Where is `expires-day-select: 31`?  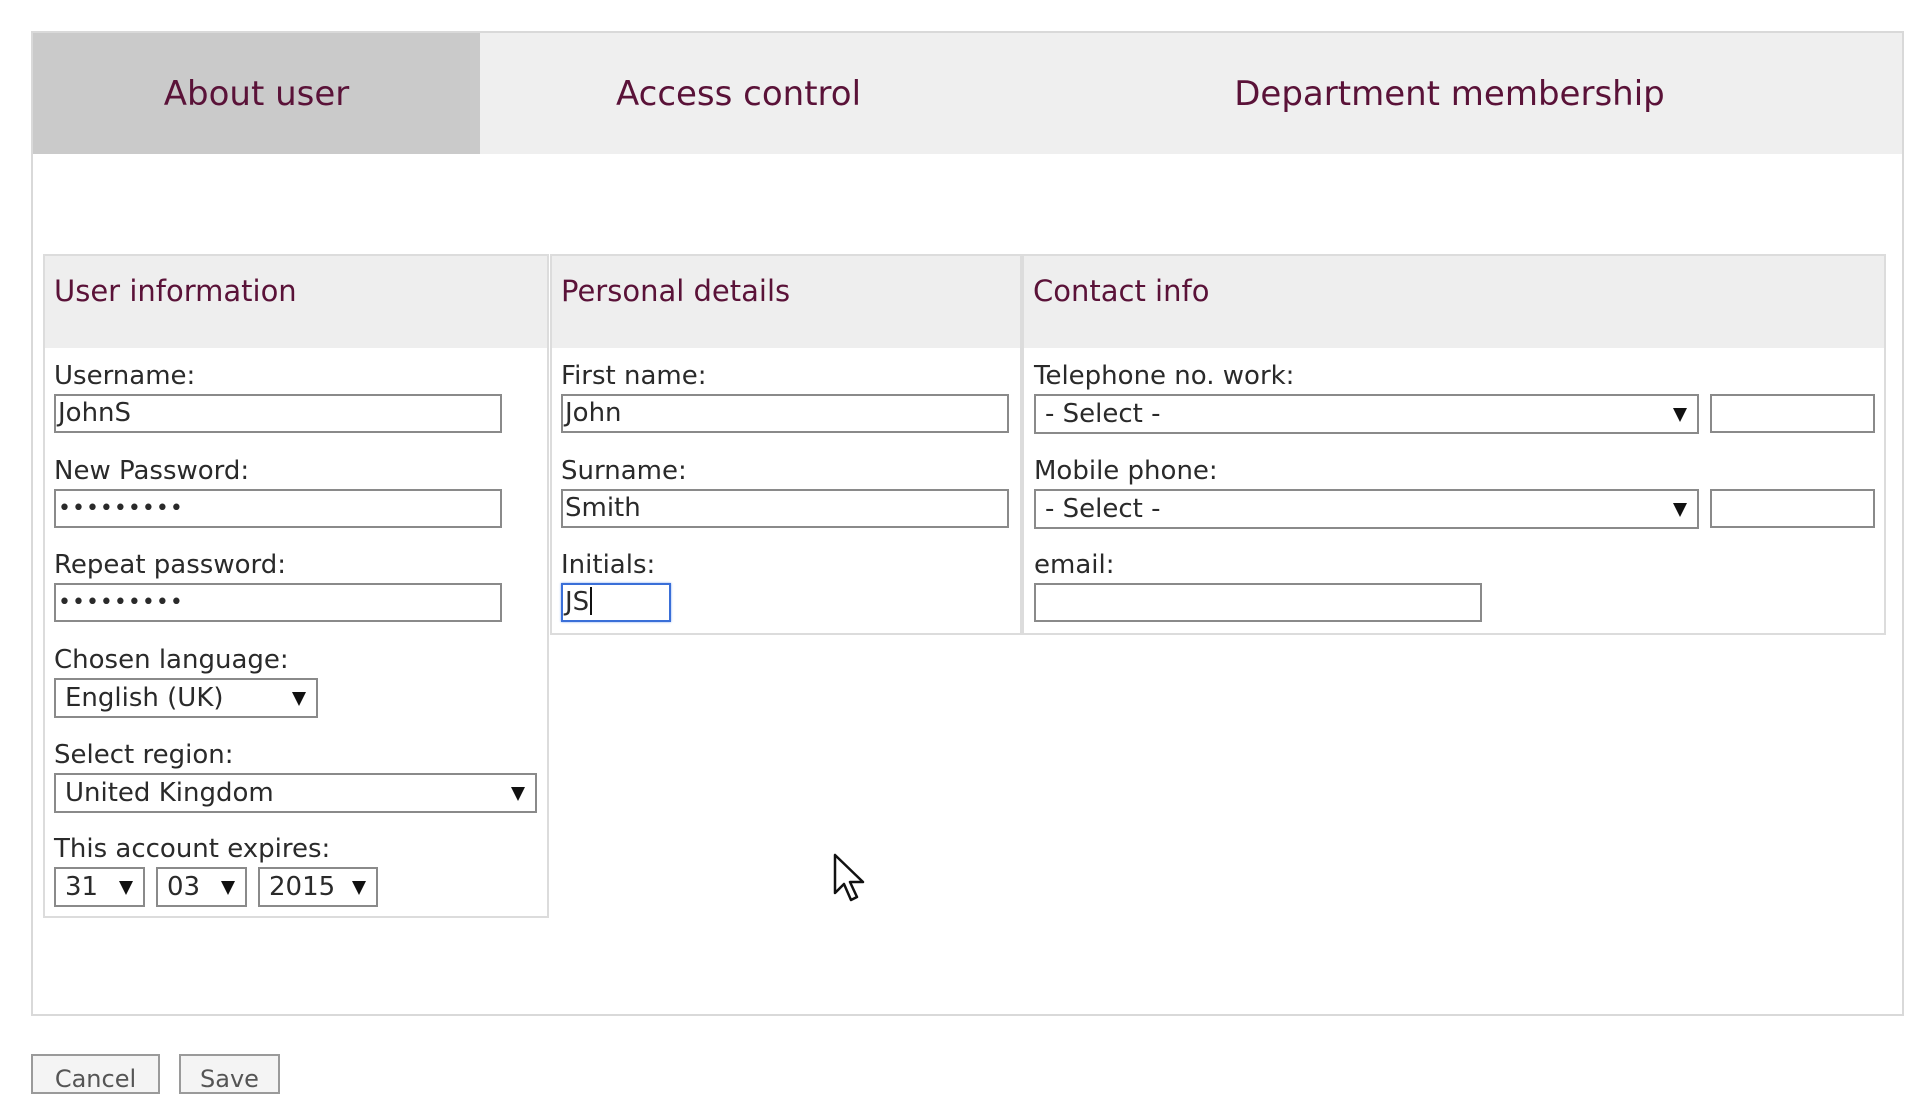 expires-day-select: 31 is located at coordinates (99, 887).